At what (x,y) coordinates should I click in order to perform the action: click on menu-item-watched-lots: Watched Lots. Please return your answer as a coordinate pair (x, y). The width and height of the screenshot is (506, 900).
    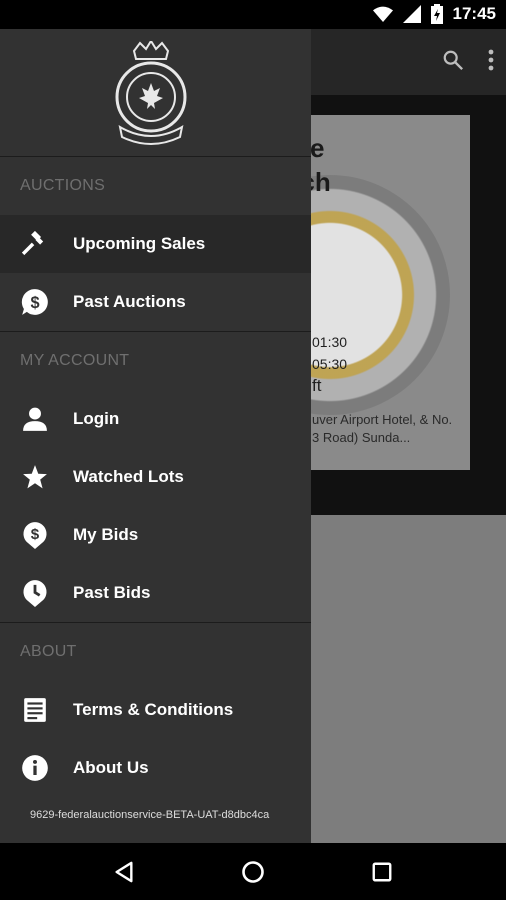
    Looking at the image, I should click on (155, 477).